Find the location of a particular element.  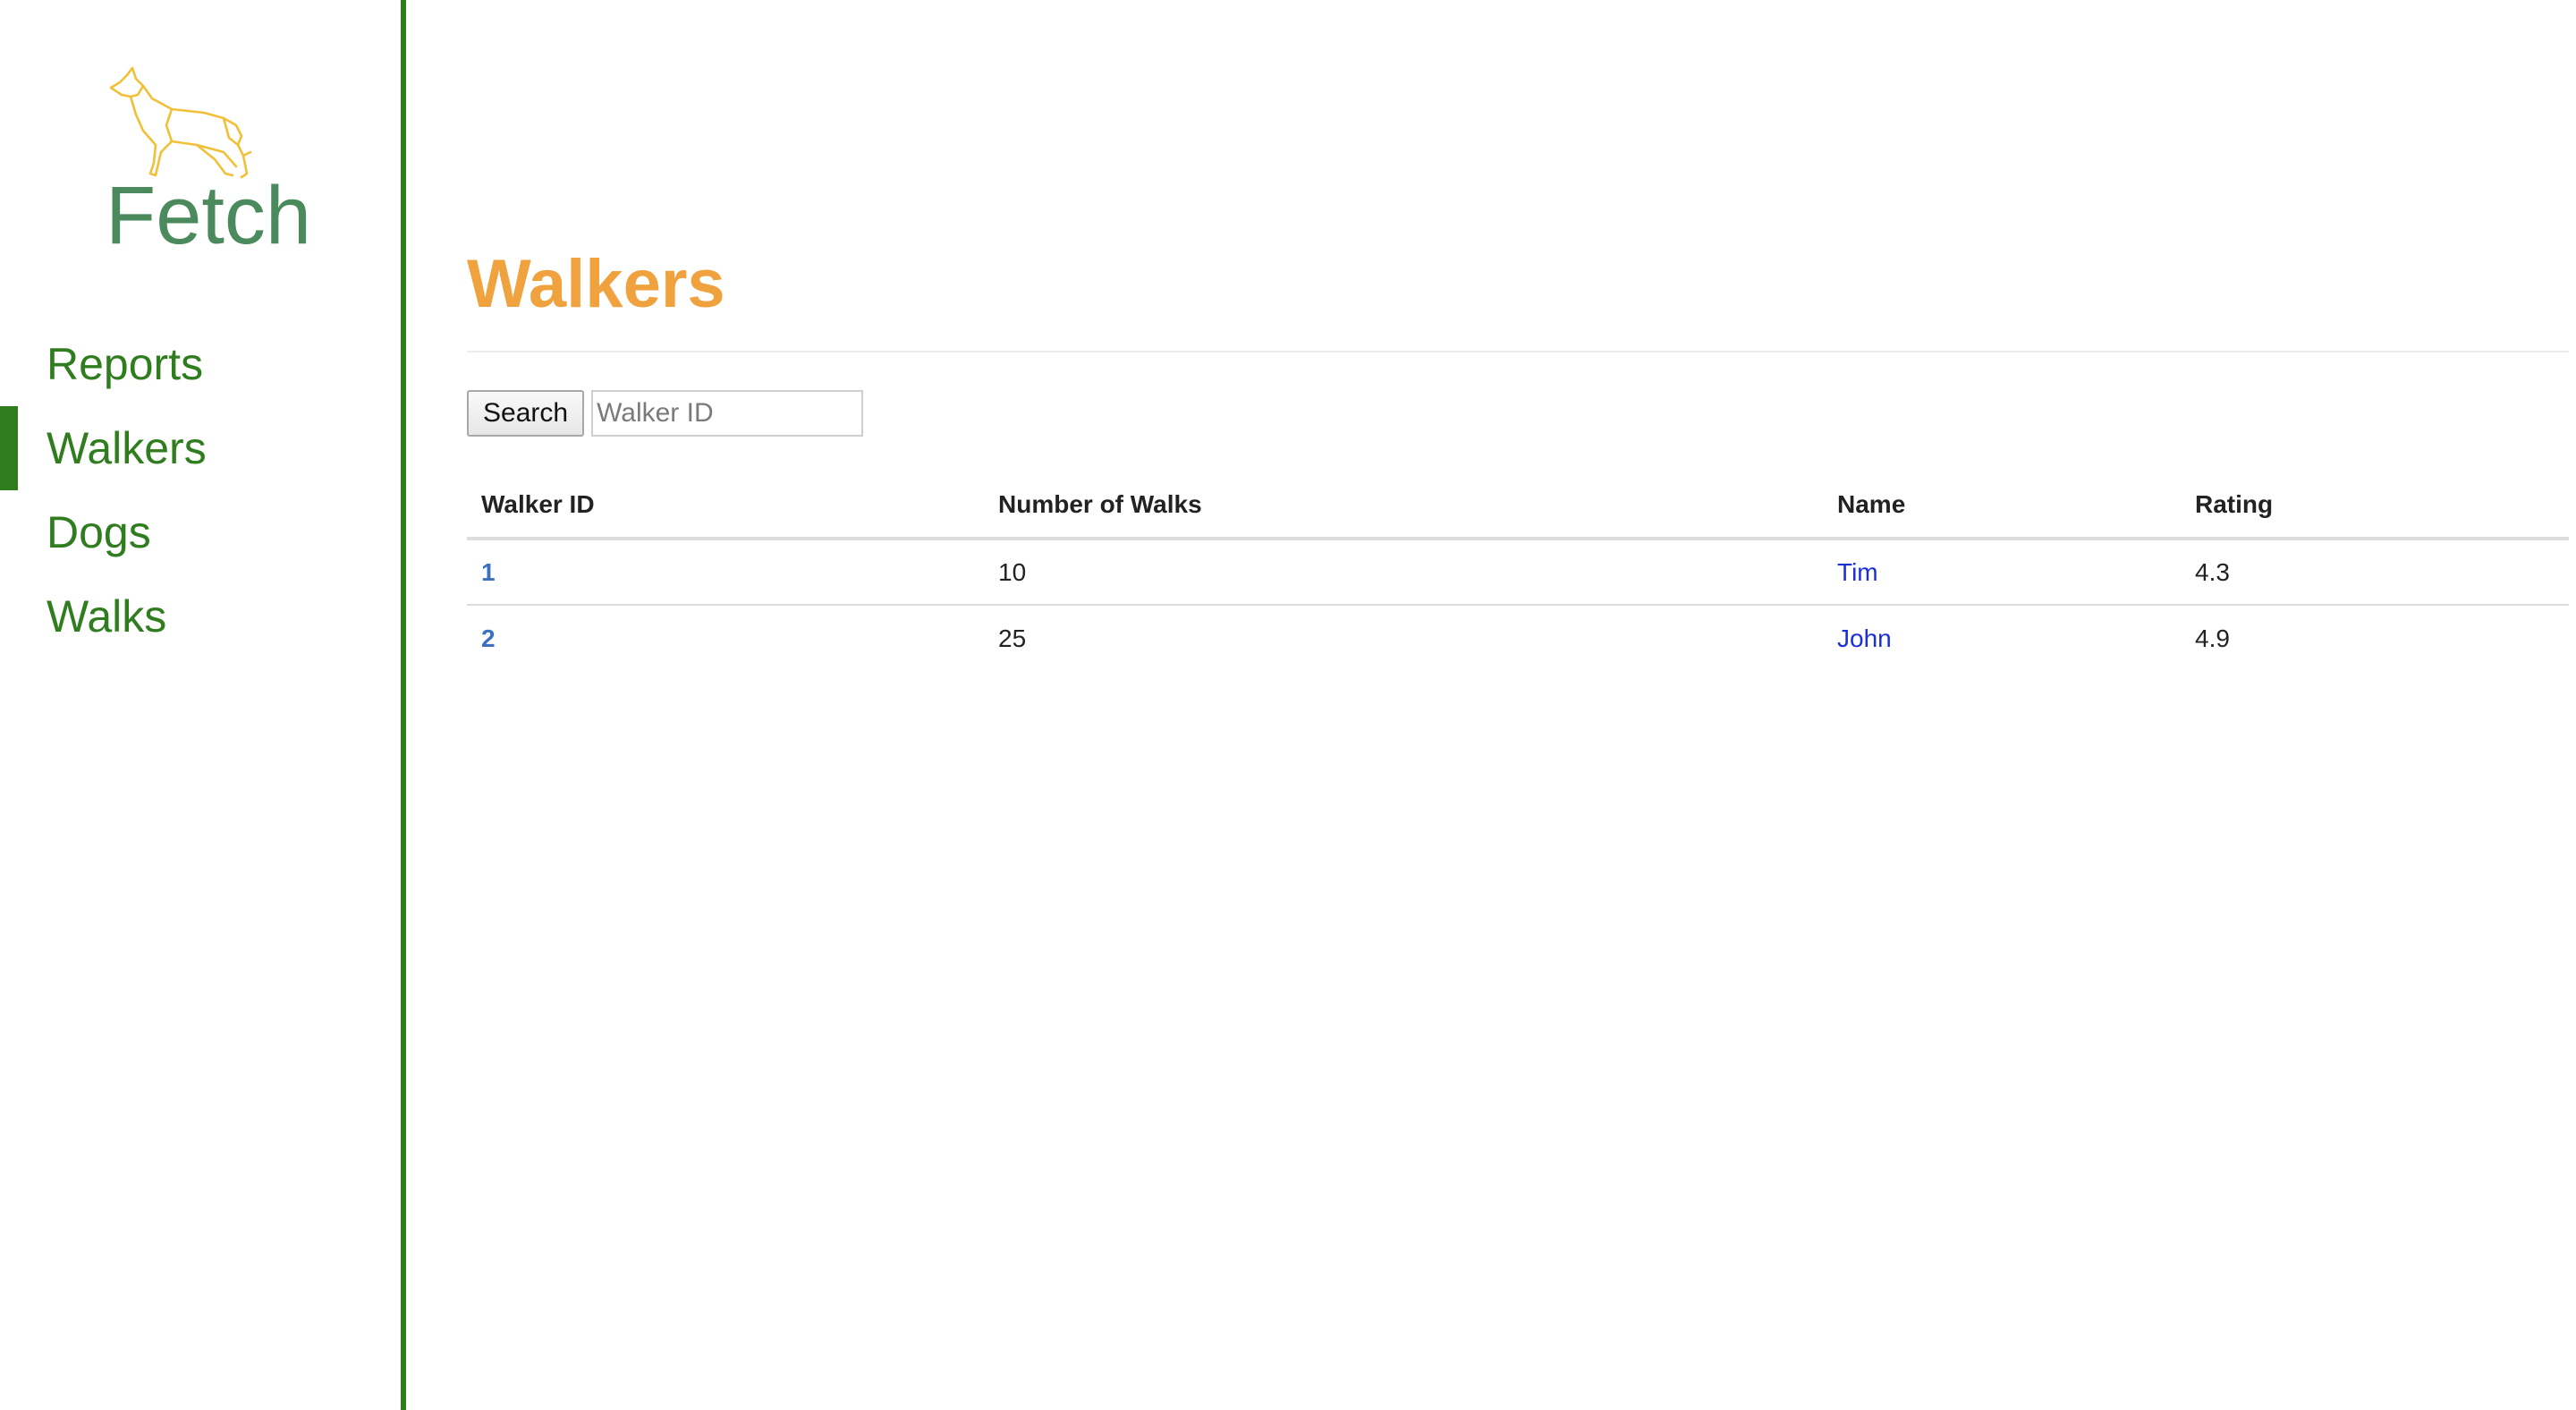

cell-name: Tim is located at coordinates (2002, 572).